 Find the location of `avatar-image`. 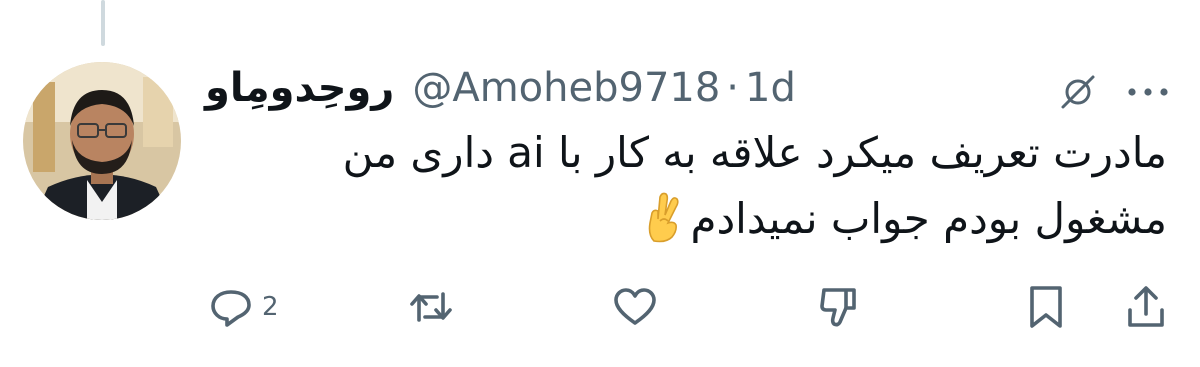

avatar-image is located at coordinates (102, 141).